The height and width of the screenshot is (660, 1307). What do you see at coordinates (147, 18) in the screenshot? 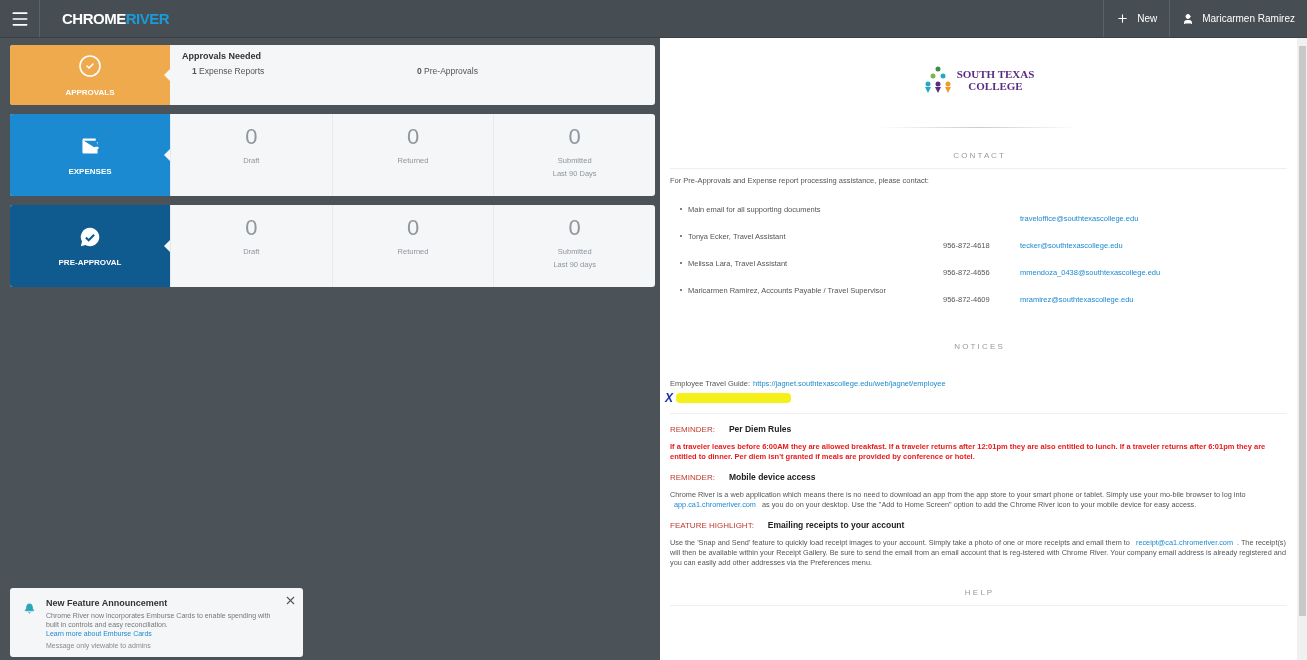
I see `brand-logo-text: RIVER` at bounding box center [147, 18].